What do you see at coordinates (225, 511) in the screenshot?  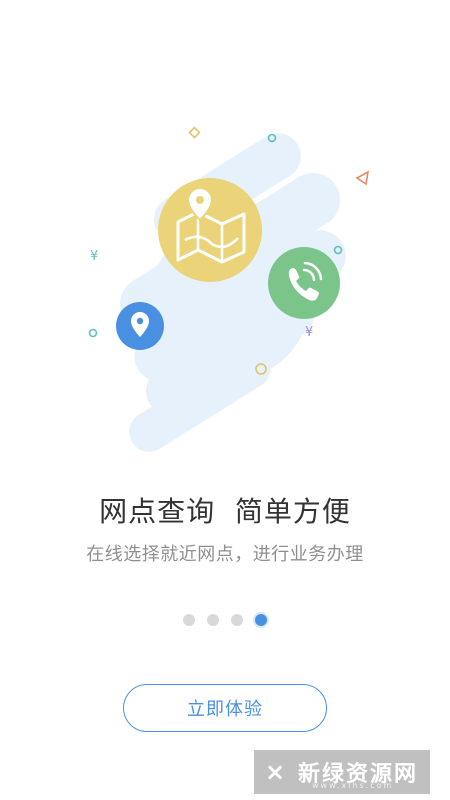 I see `page-title: 网点查询 简单方便` at bounding box center [225, 511].